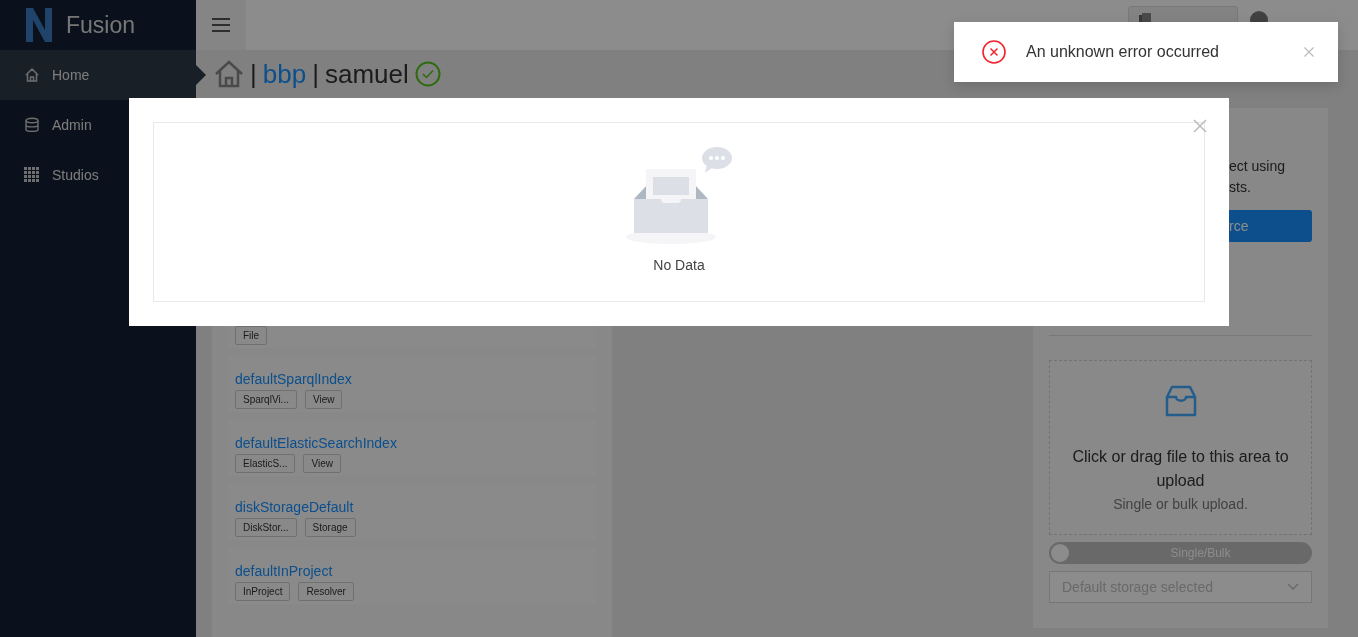  I want to click on grid-icon, so click(32, 175).